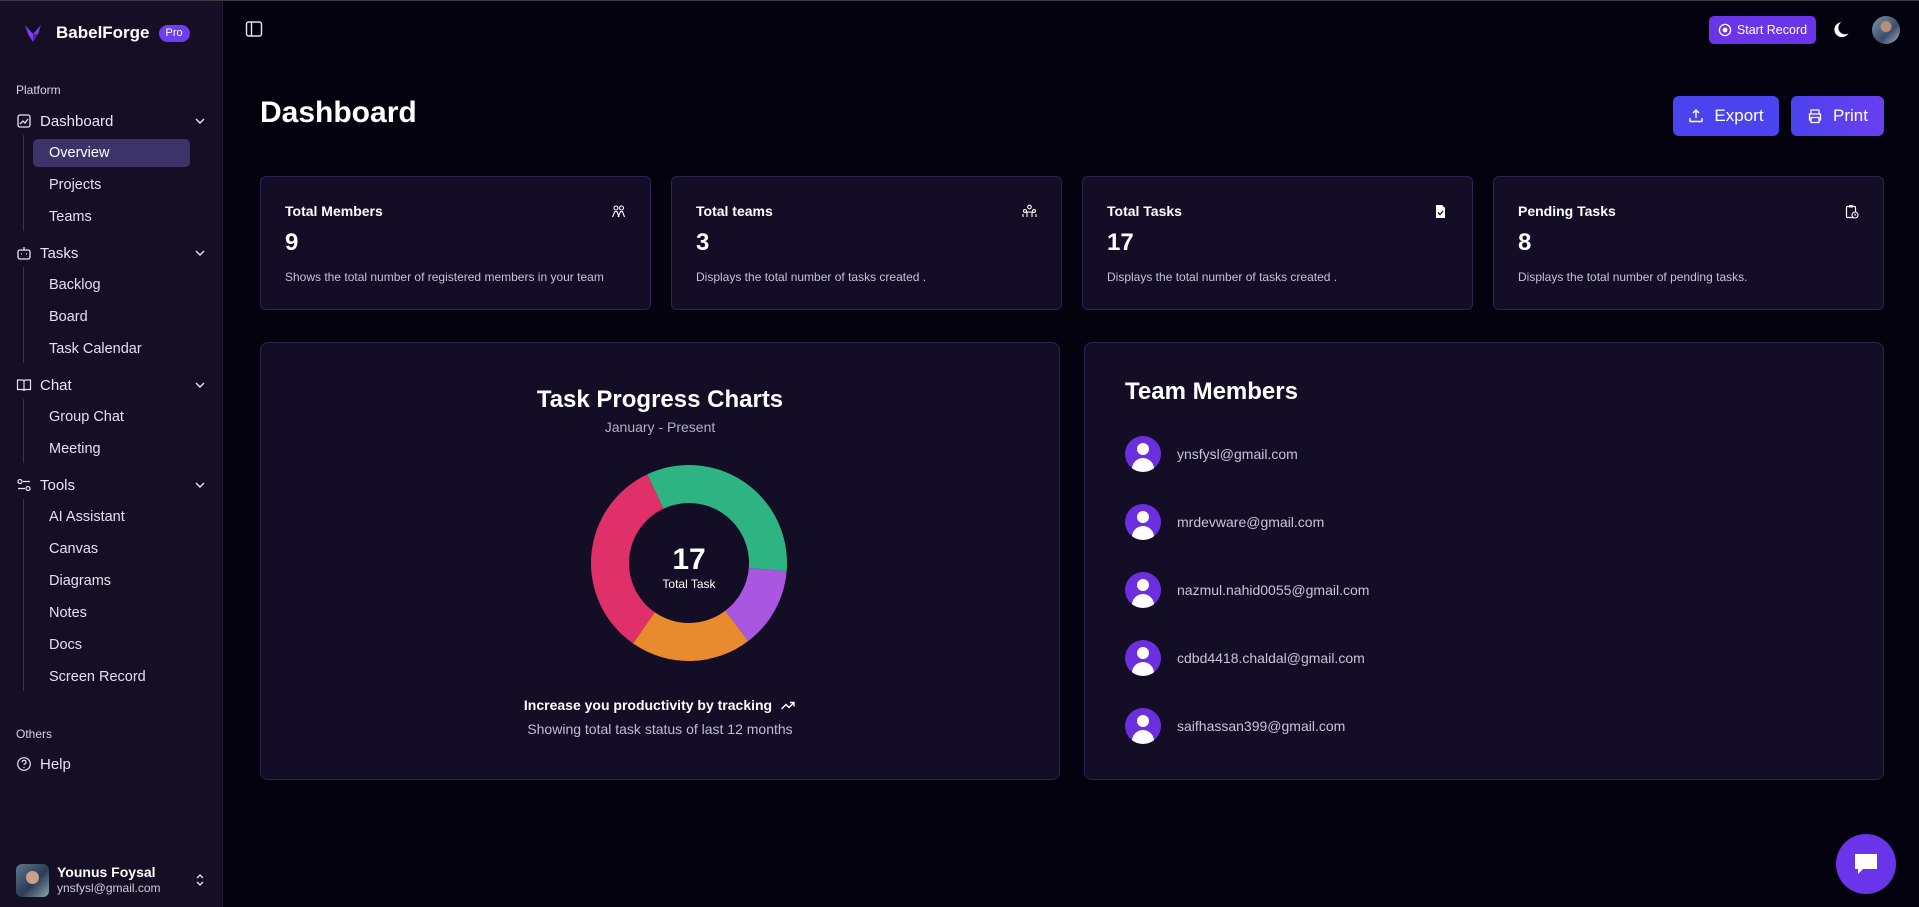 The image size is (1919, 907). I want to click on sidebar-item-board: Board, so click(111, 317).